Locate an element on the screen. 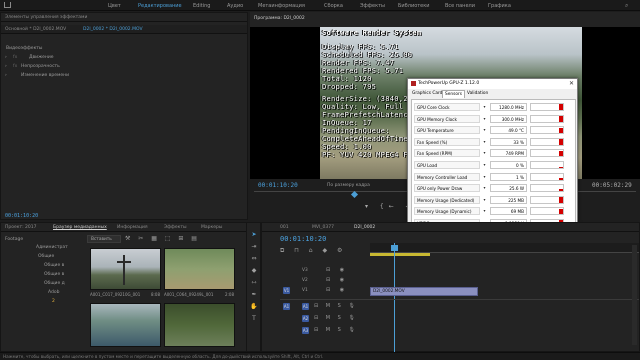 This screenshot has width=640, height=360. track-header-a3: A3 ⊟ M S 🎙 is located at coordinates (325, 331).